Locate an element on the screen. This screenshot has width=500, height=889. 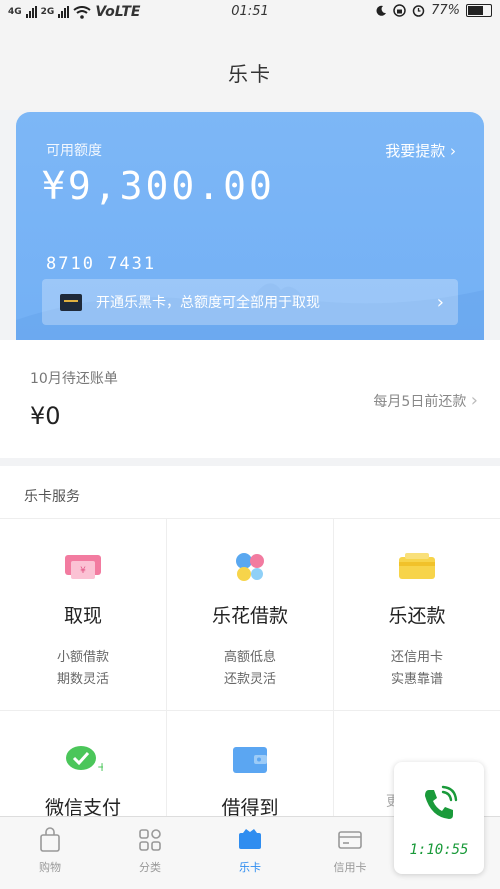
moon-icon is located at coordinates (381, 10).